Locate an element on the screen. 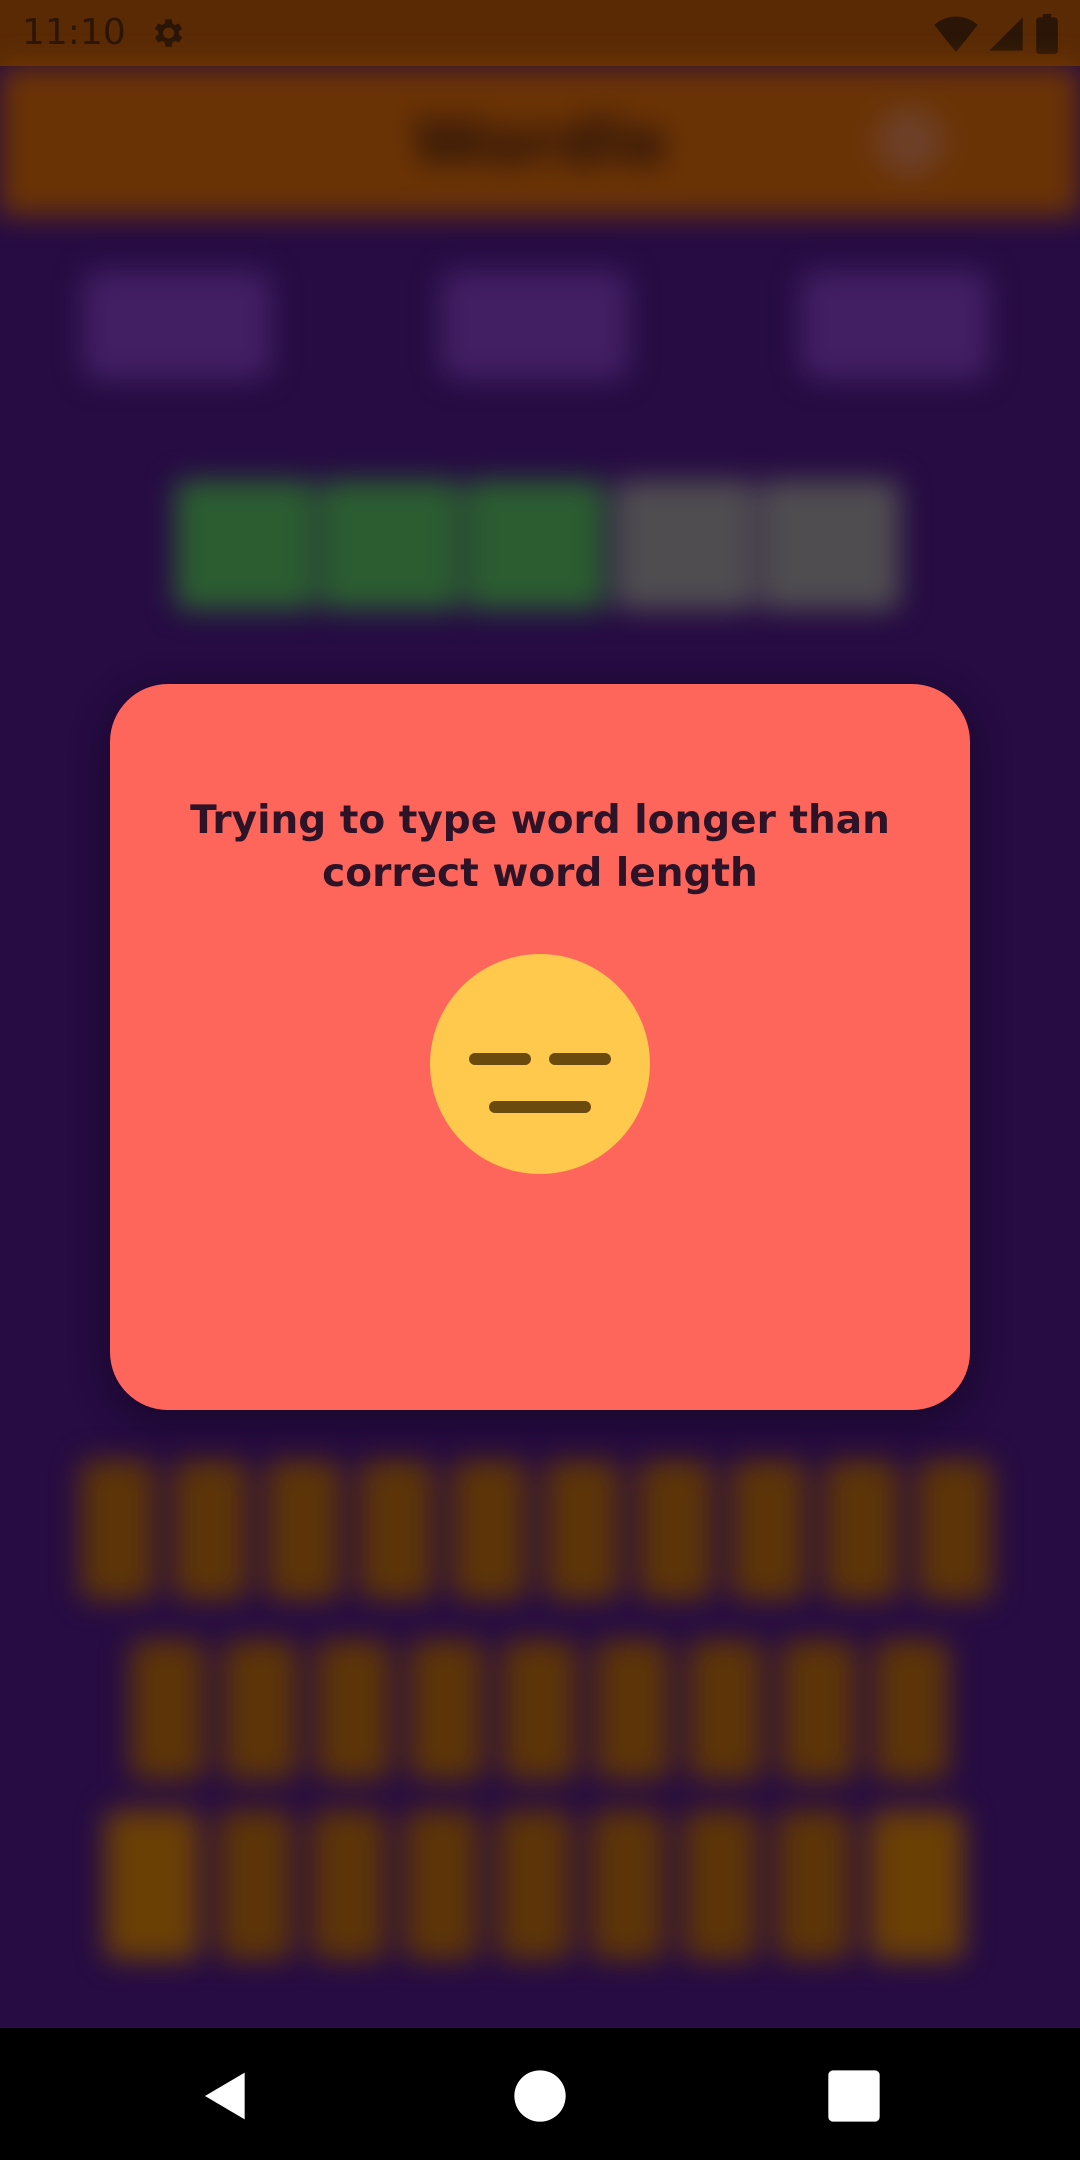 The image size is (1080, 2160). navigation-bar is located at coordinates (540, 2094).